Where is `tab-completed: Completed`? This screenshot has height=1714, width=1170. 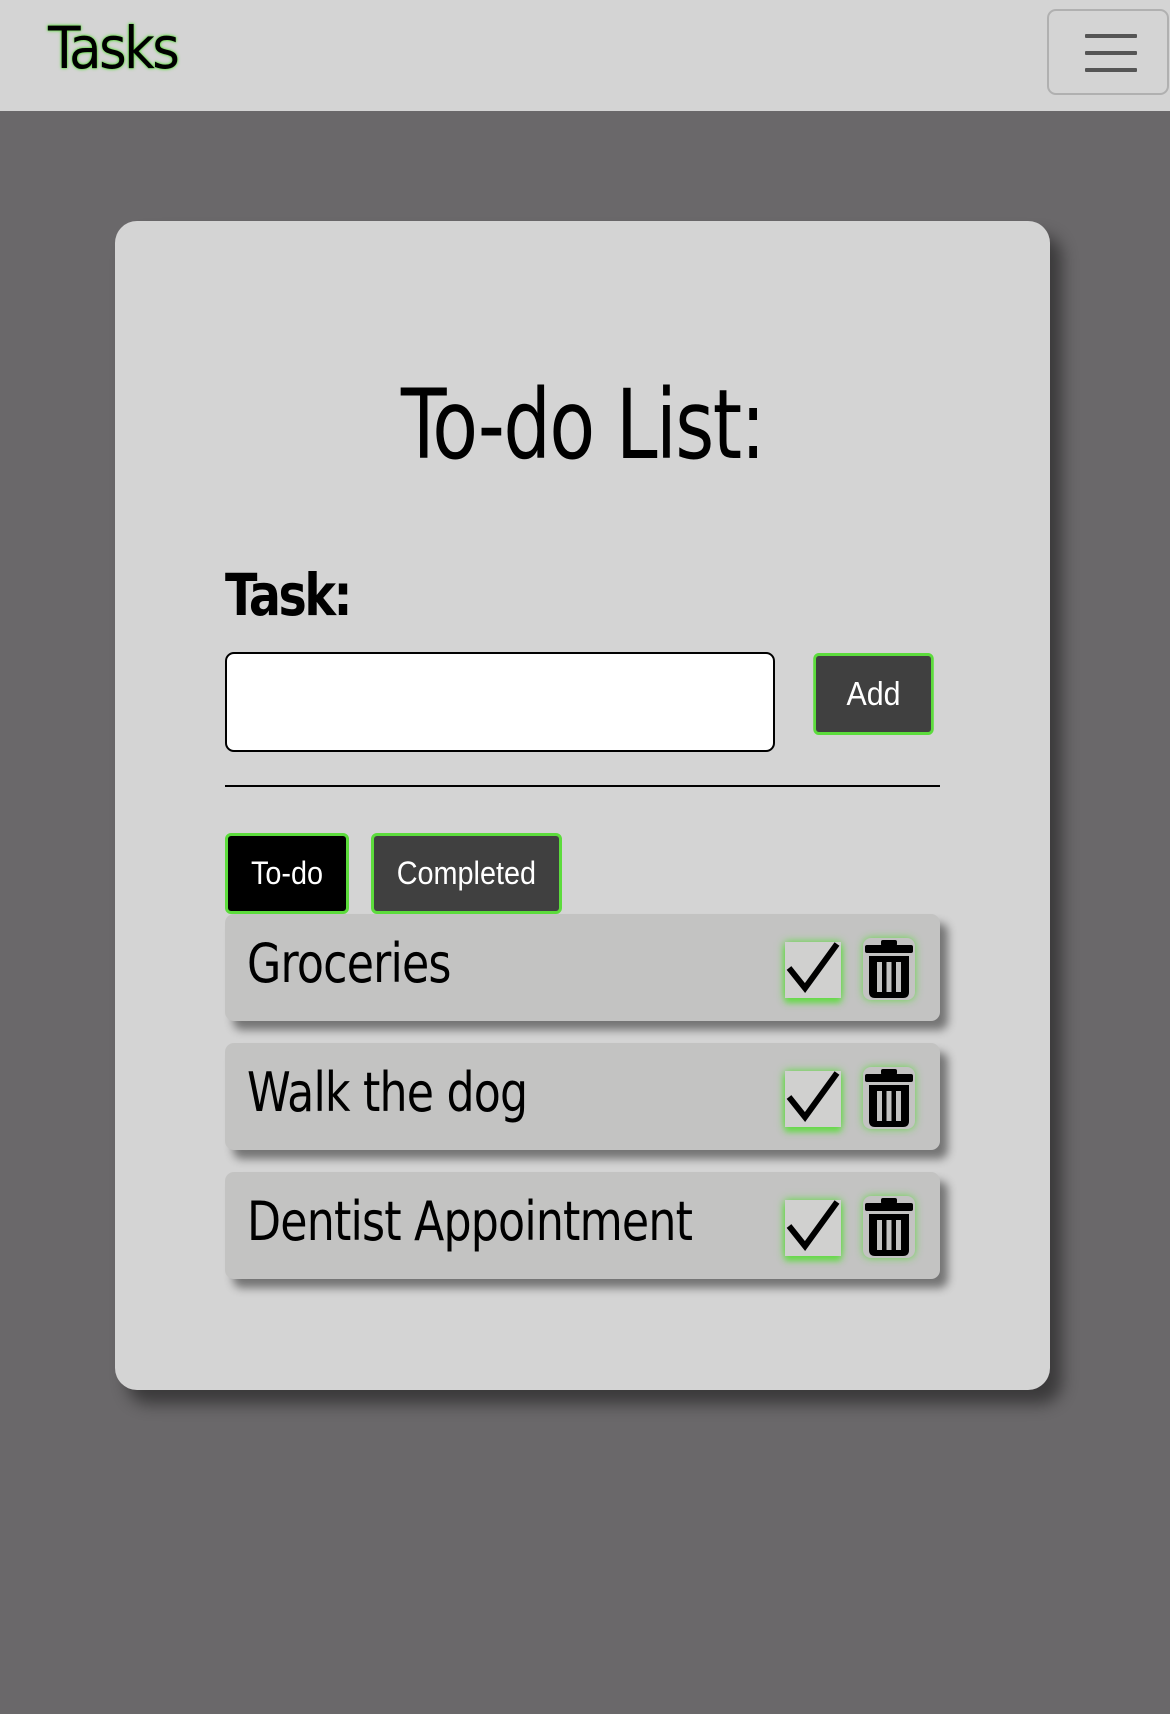
tab-completed: Completed is located at coordinates (466, 873).